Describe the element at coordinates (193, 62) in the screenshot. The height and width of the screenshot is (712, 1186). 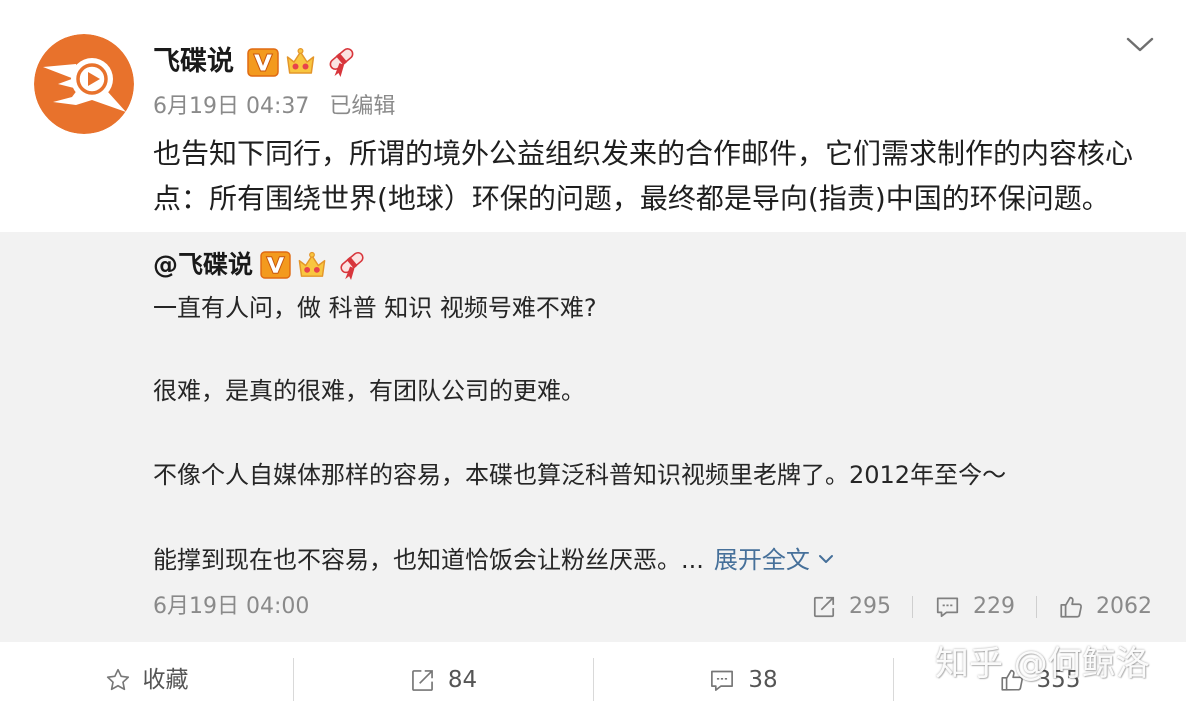
I see `author-name: 飞碟说` at that location.